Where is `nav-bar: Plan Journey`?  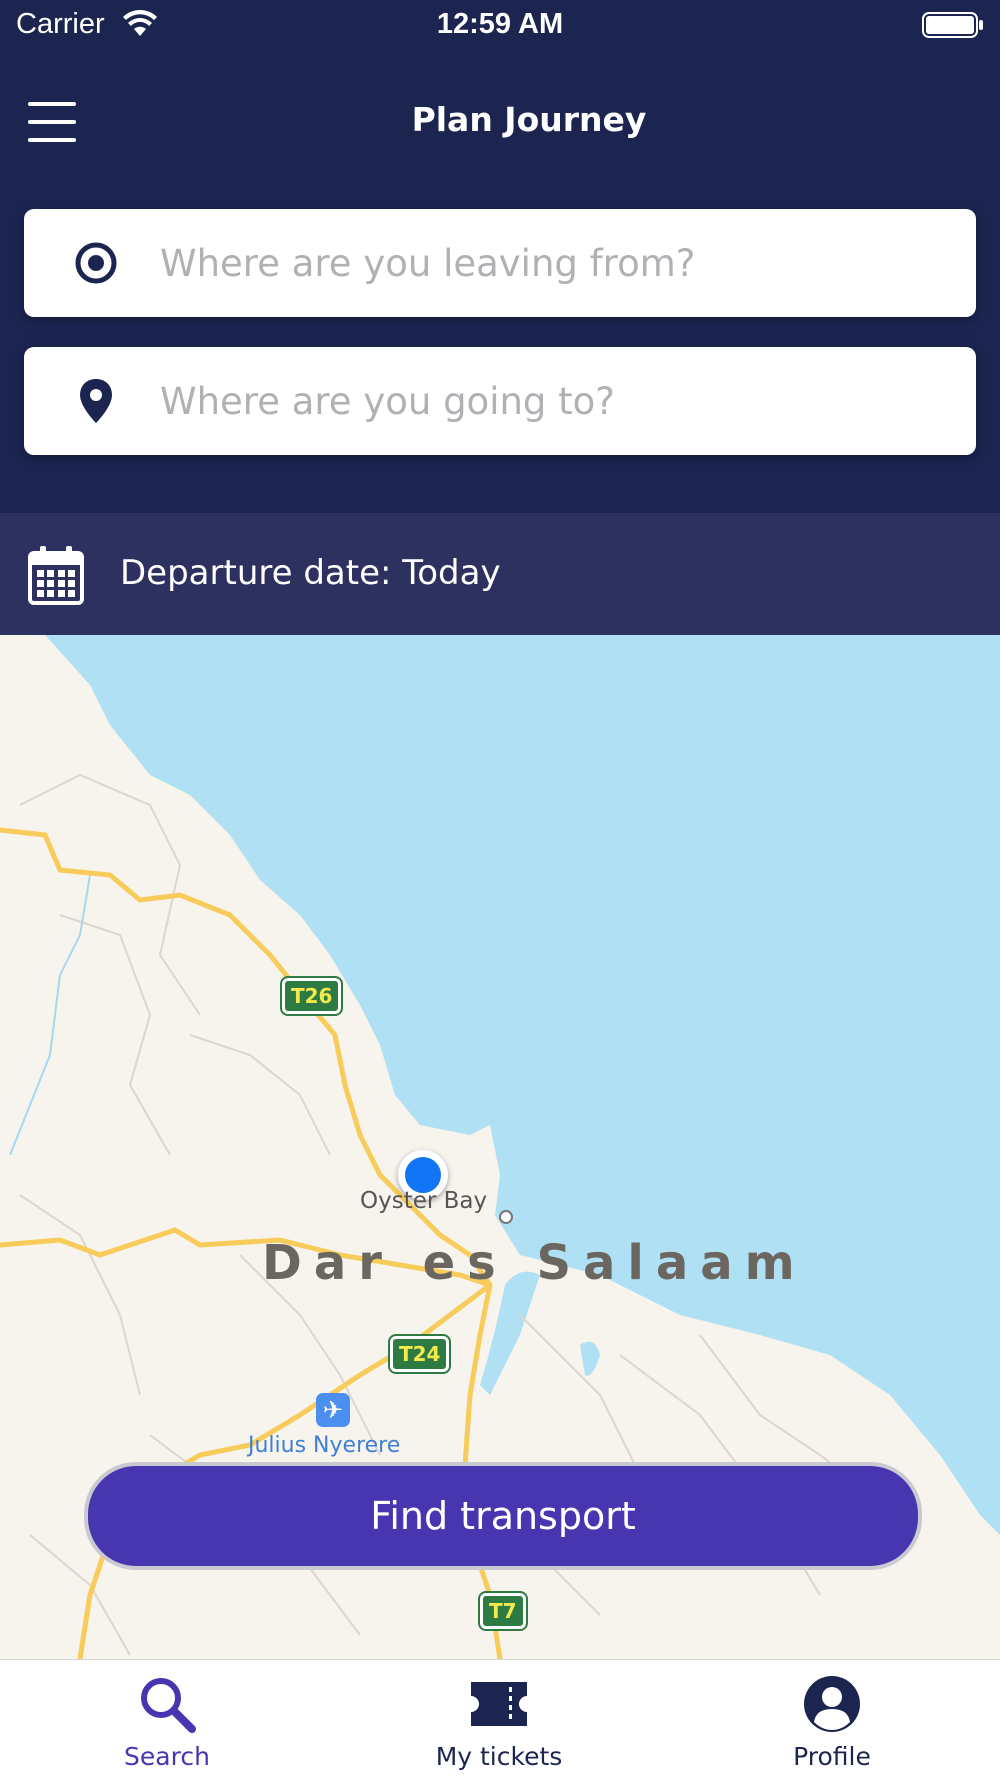 nav-bar: Plan Journey is located at coordinates (500, 120).